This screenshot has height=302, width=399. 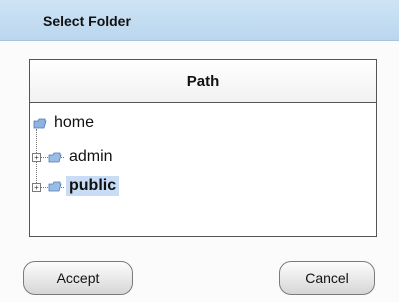 I want to click on tree-node-public: public, so click(x=84, y=186).